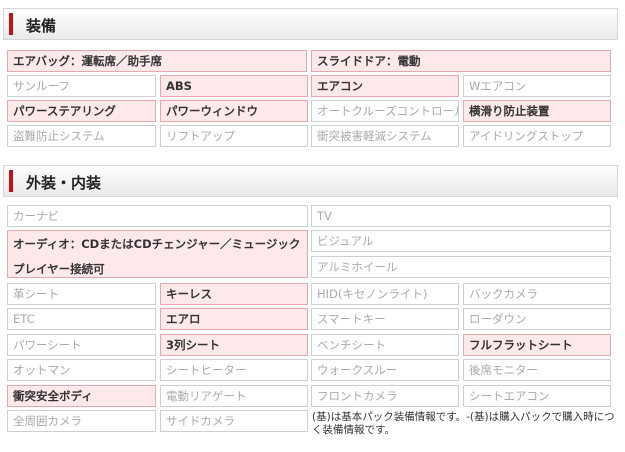  What do you see at coordinates (234, 345) in the screenshot?
I see `ext-third-row-seat: 3列シート` at bounding box center [234, 345].